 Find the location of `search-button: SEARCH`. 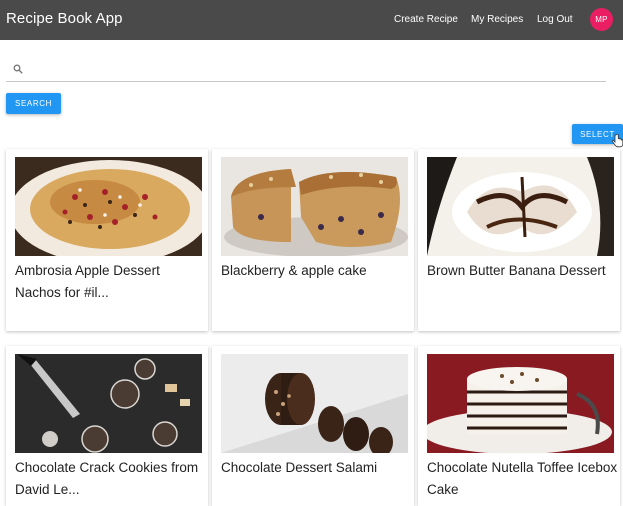

search-button: SEARCH is located at coordinates (33, 103).